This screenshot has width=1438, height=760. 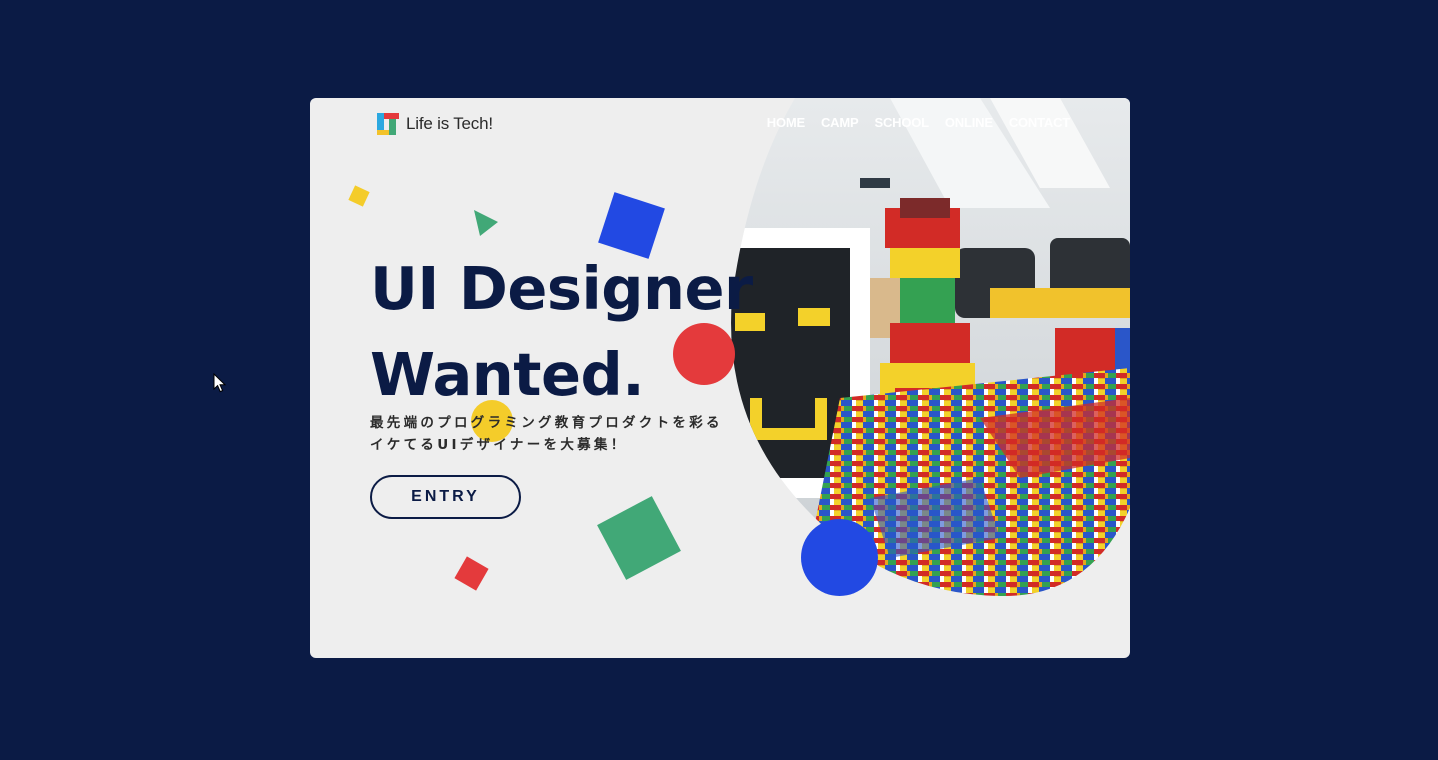 I want to click on nav-camp: CAMP, so click(x=840, y=122).